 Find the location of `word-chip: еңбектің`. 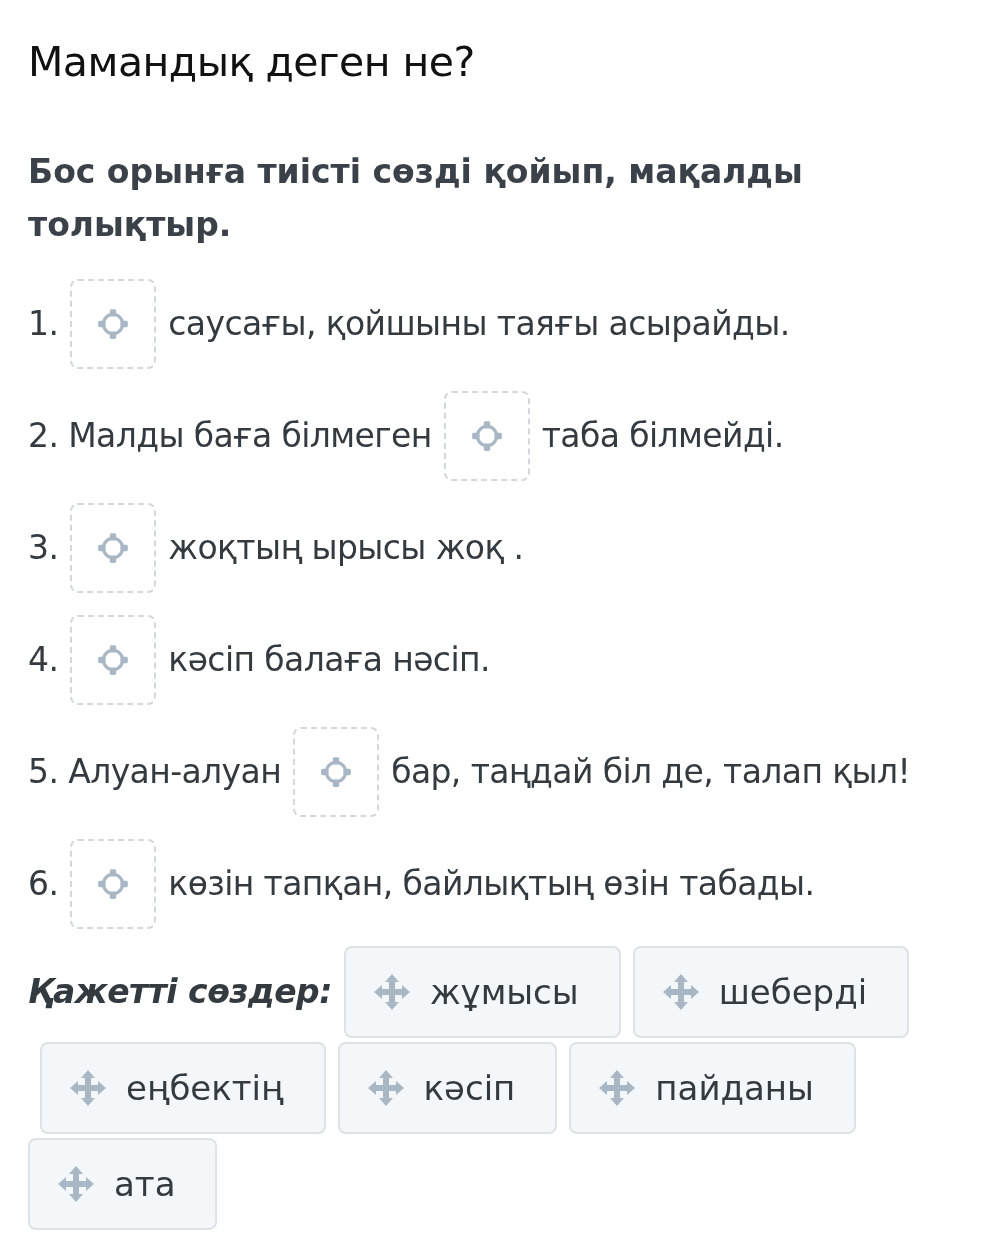

word-chip: еңбектің is located at coordinates (183, 1087).